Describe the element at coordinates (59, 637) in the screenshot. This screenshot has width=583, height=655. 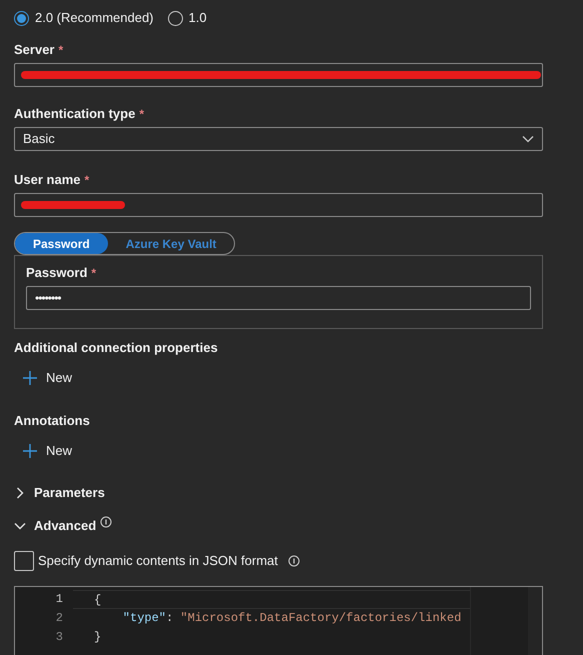
I see `line-number: 3` at that location.